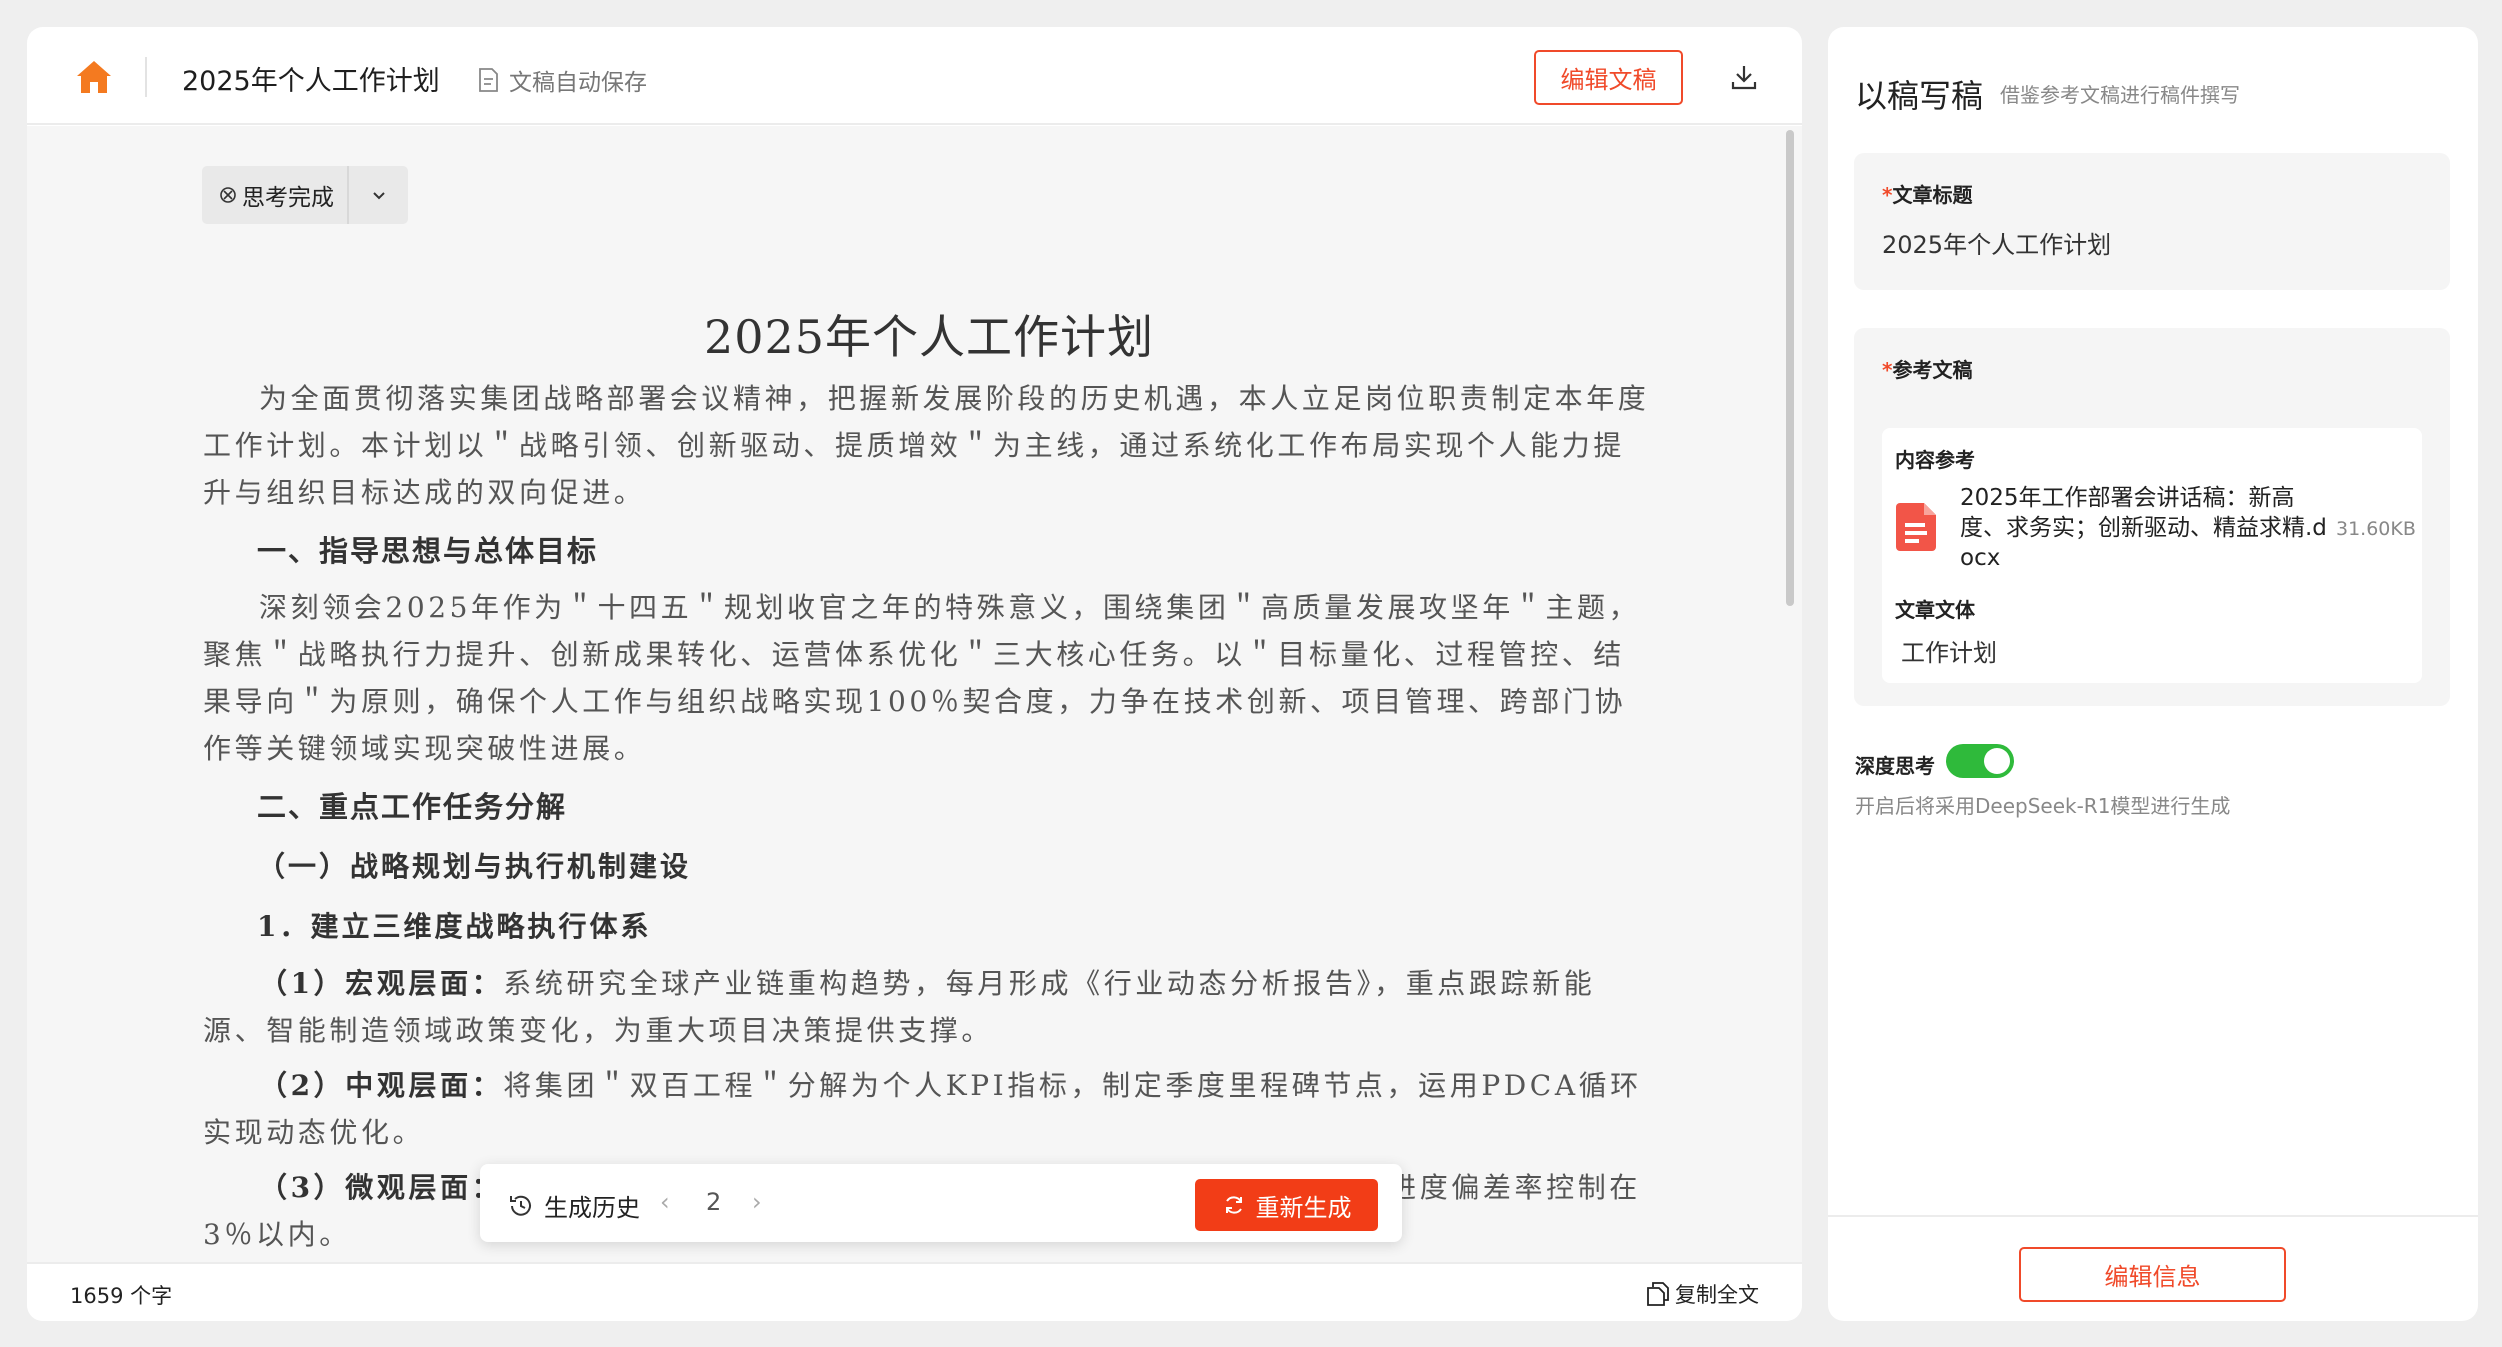 This screenshot has height=1347, width=2502. Describe the element at coordinates (1949, 653) in the screenshot. I see `genre-value: 工作计划` at that location.